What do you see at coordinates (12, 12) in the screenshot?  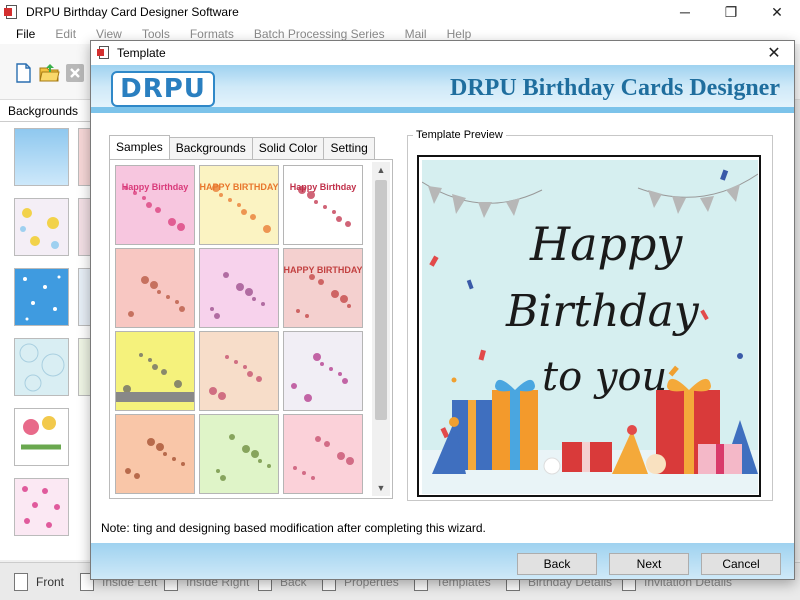 I see `app-icon` at bounding box center [12, 12].